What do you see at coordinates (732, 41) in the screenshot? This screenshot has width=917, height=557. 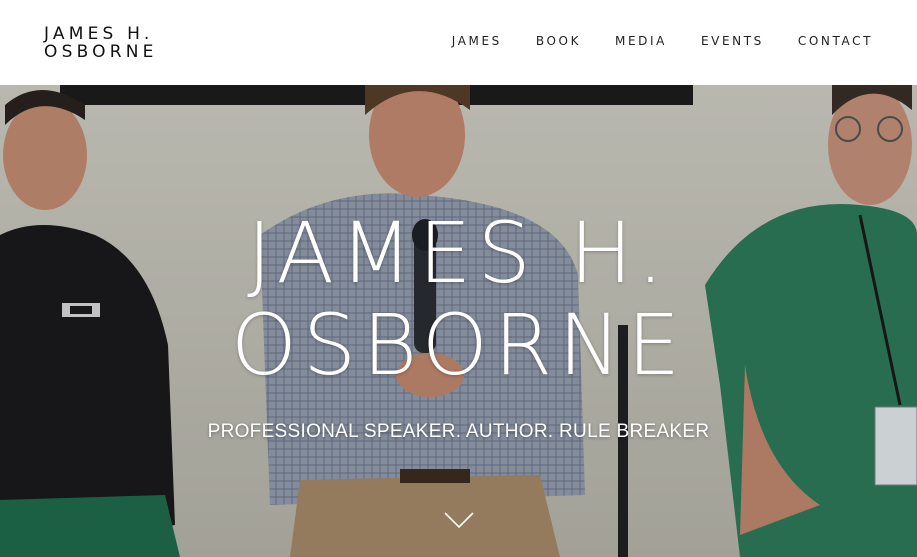 I see `nav-item-events: EVENTS` at bounding box center [732, 41].